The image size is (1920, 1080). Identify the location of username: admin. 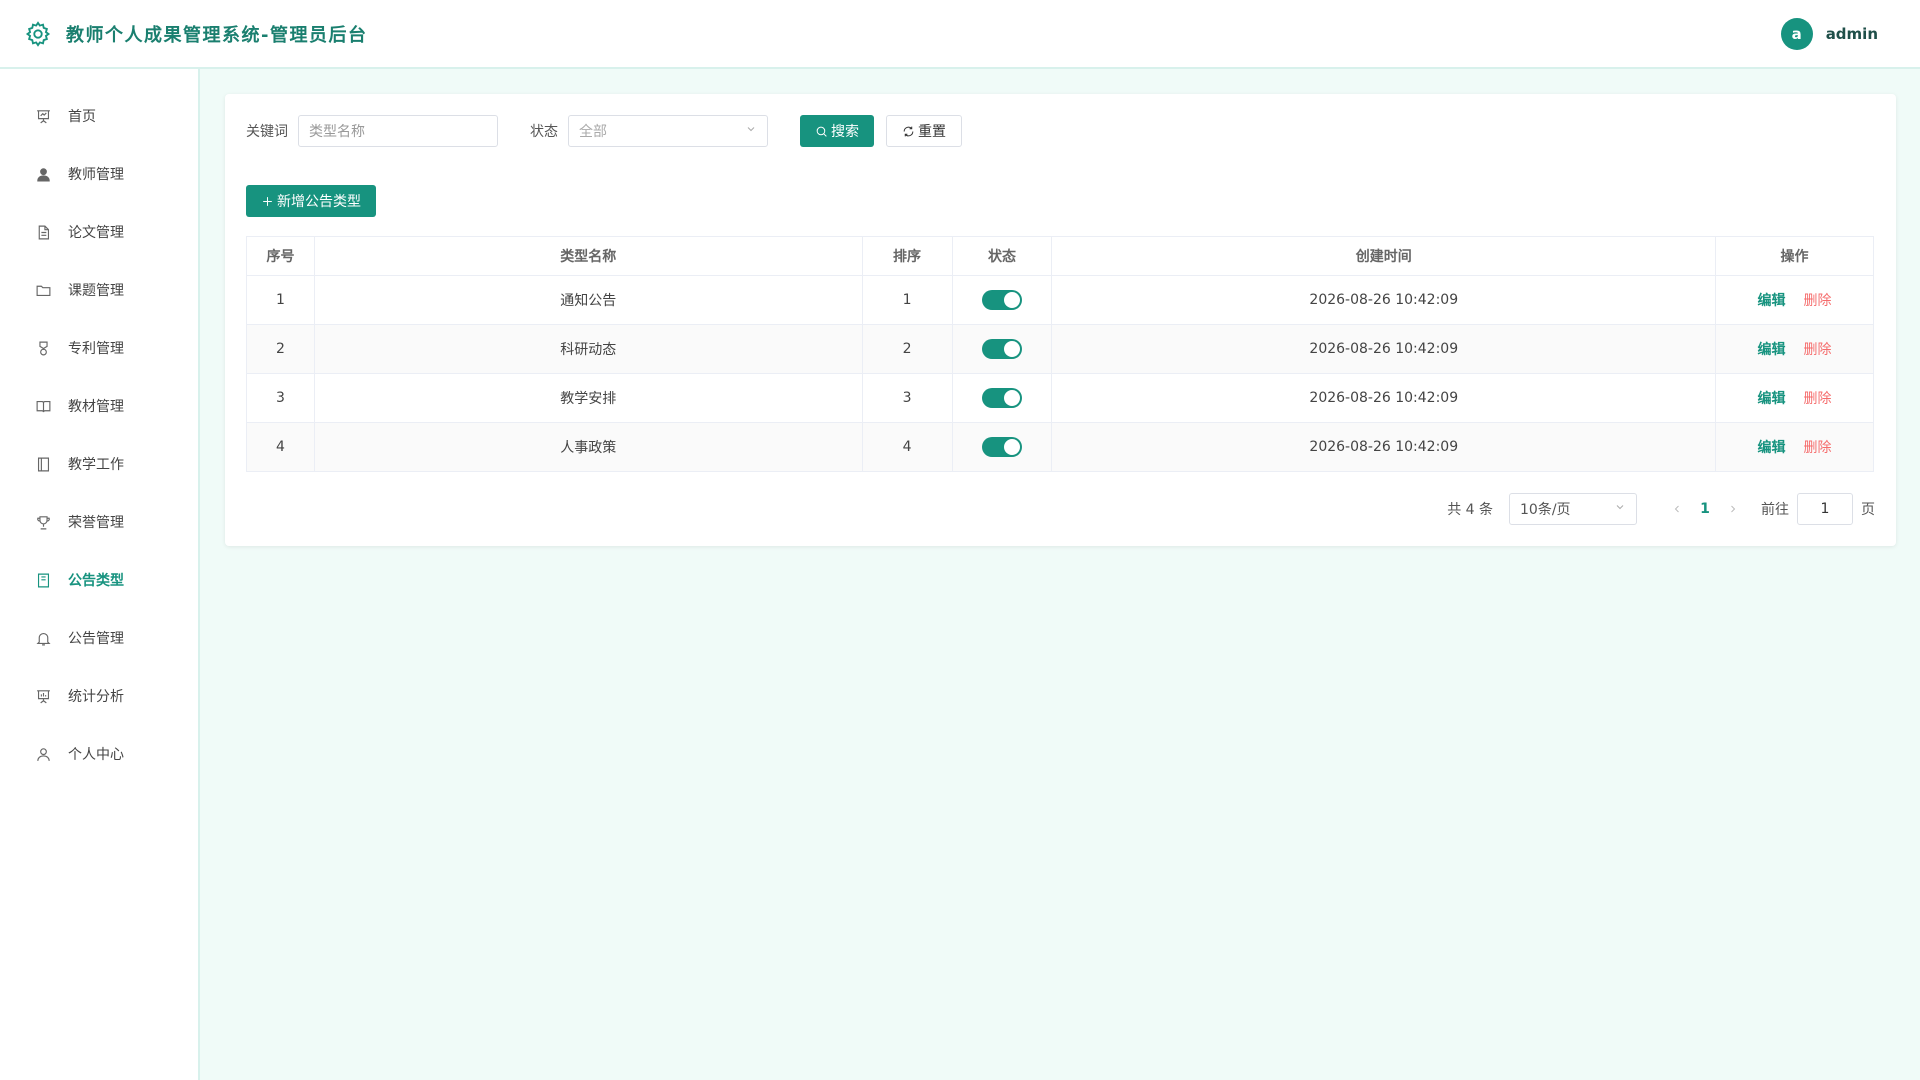
(1852, 34).